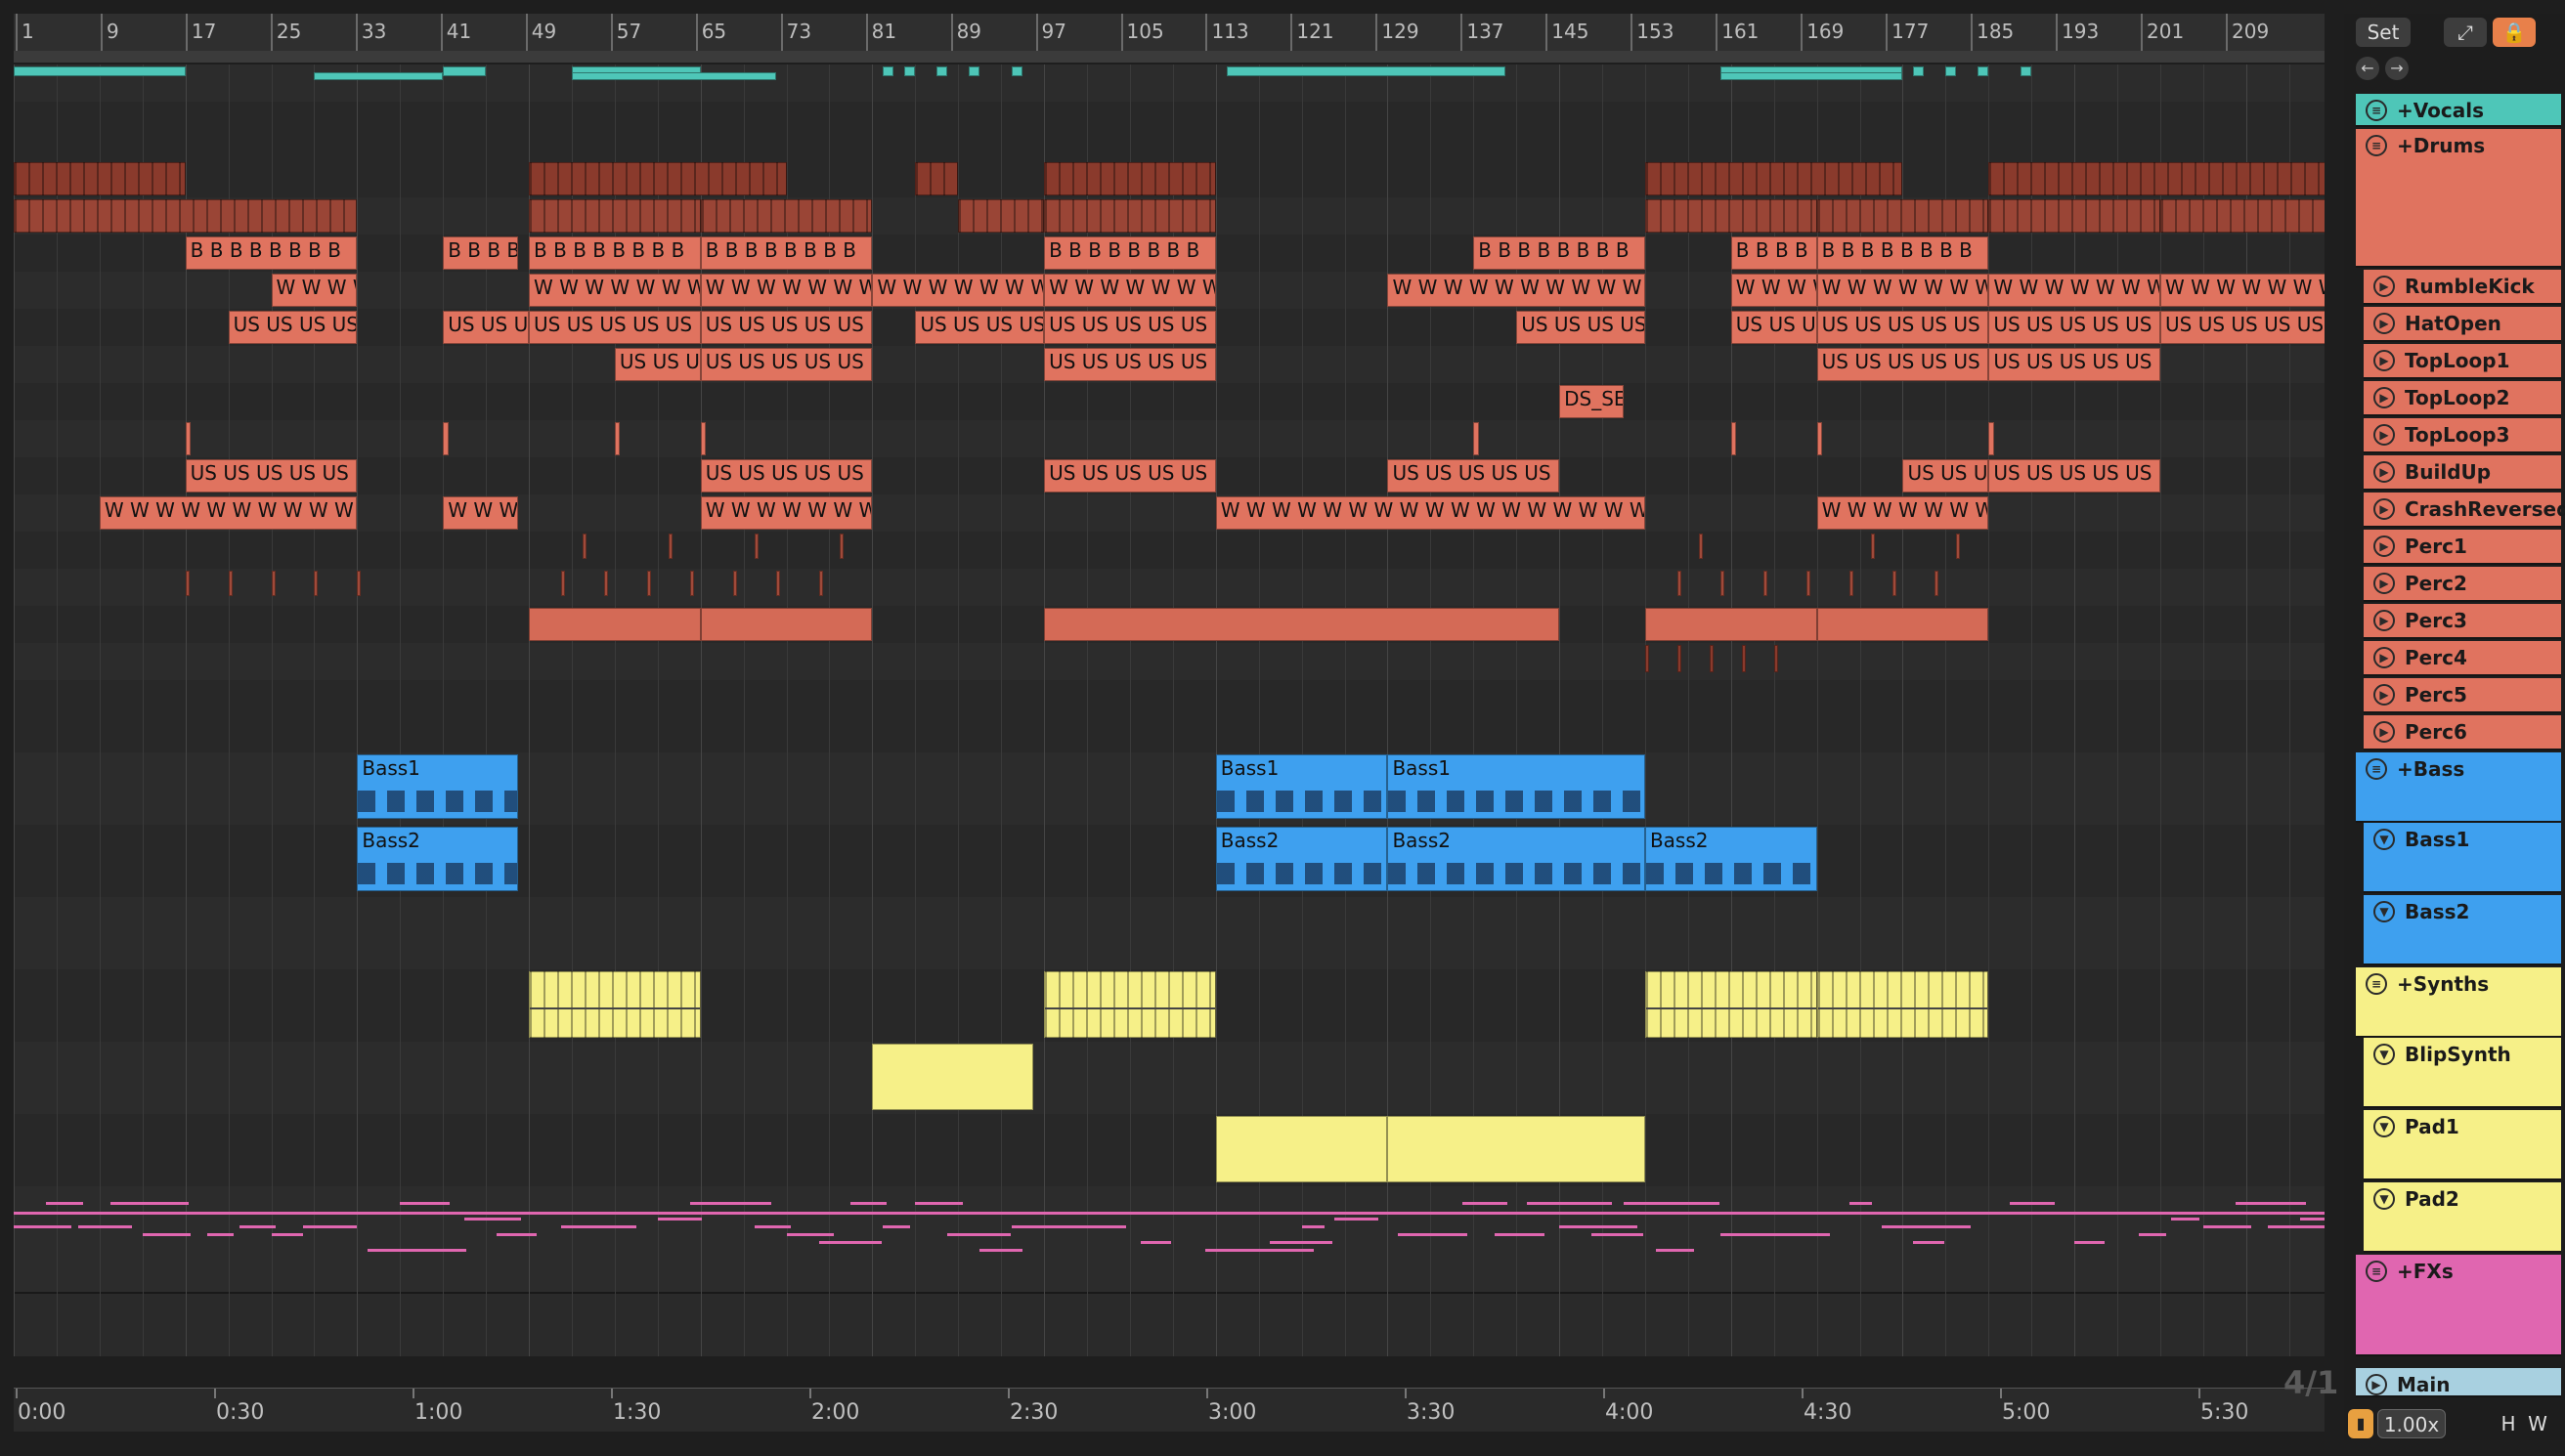 Image resolution: width=2565 pixels, height=1456 pixels. What do you see at coordinates (2462, 732) in the screenshot?
I see `track-header: ▶ Perc6` at bounding box center [2462, 732].